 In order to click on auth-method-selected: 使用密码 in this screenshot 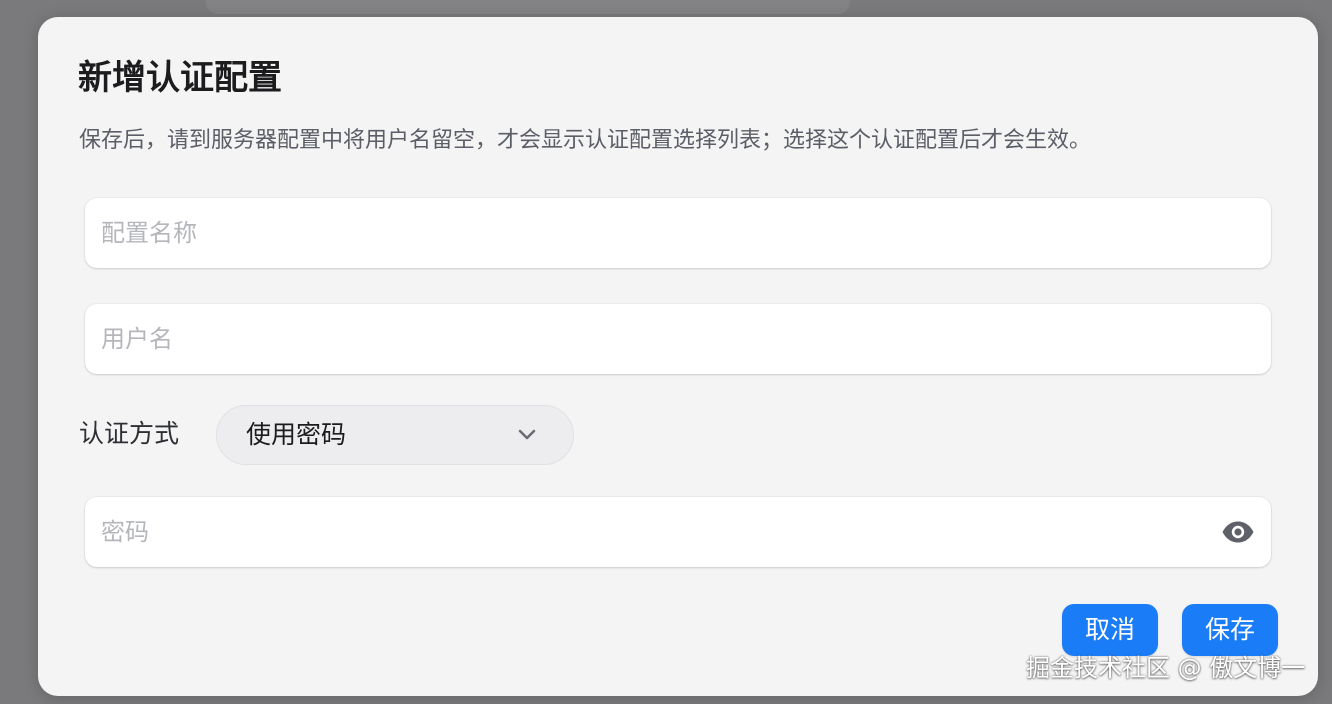, I will do `click(296, 434)`.